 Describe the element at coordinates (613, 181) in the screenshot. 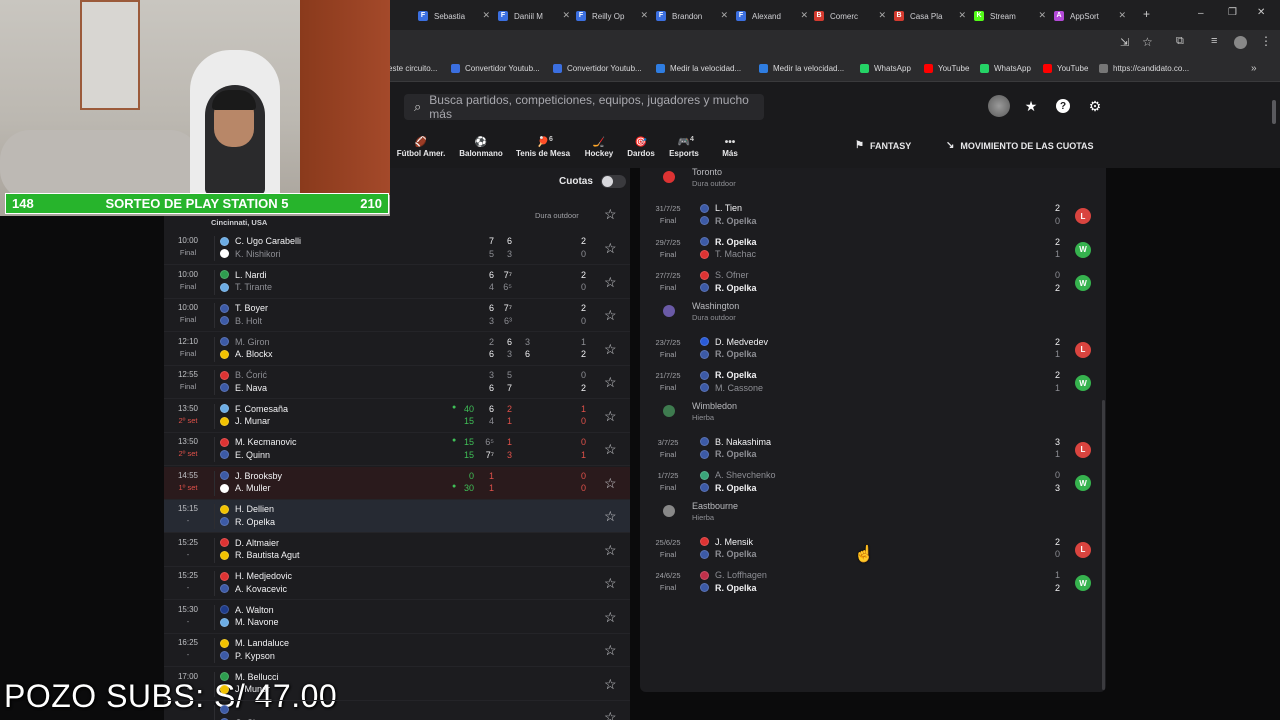

I see `odds-toggle` at that location.